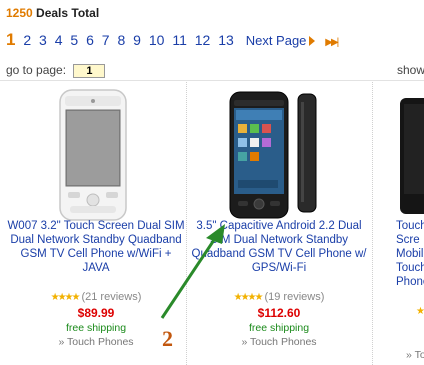 The height and width of the screenshot is (365, 424). Describe the element at coordinates (215, 234) in the screenshot. I see `annotation-arrow-head` at that location.